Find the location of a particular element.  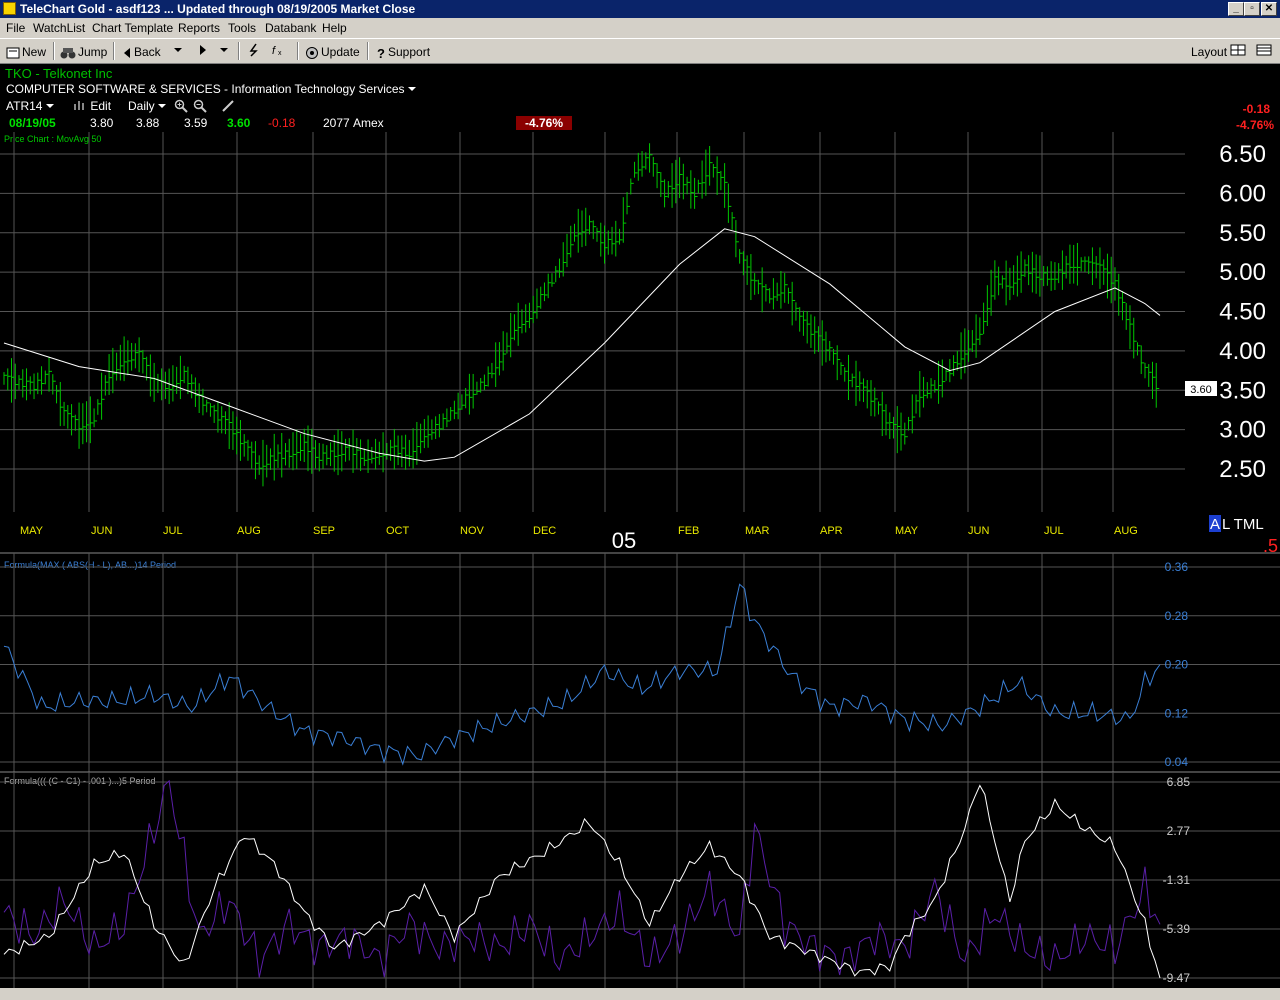

forward-button is located at coordinates (203, 52).